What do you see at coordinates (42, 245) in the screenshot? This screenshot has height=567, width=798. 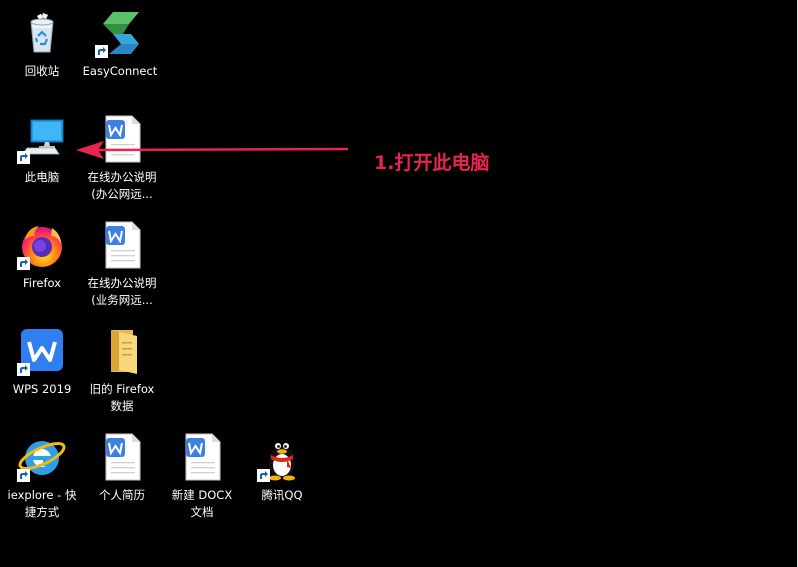 I see `firefox-icon` at bounding box center [42, 245].